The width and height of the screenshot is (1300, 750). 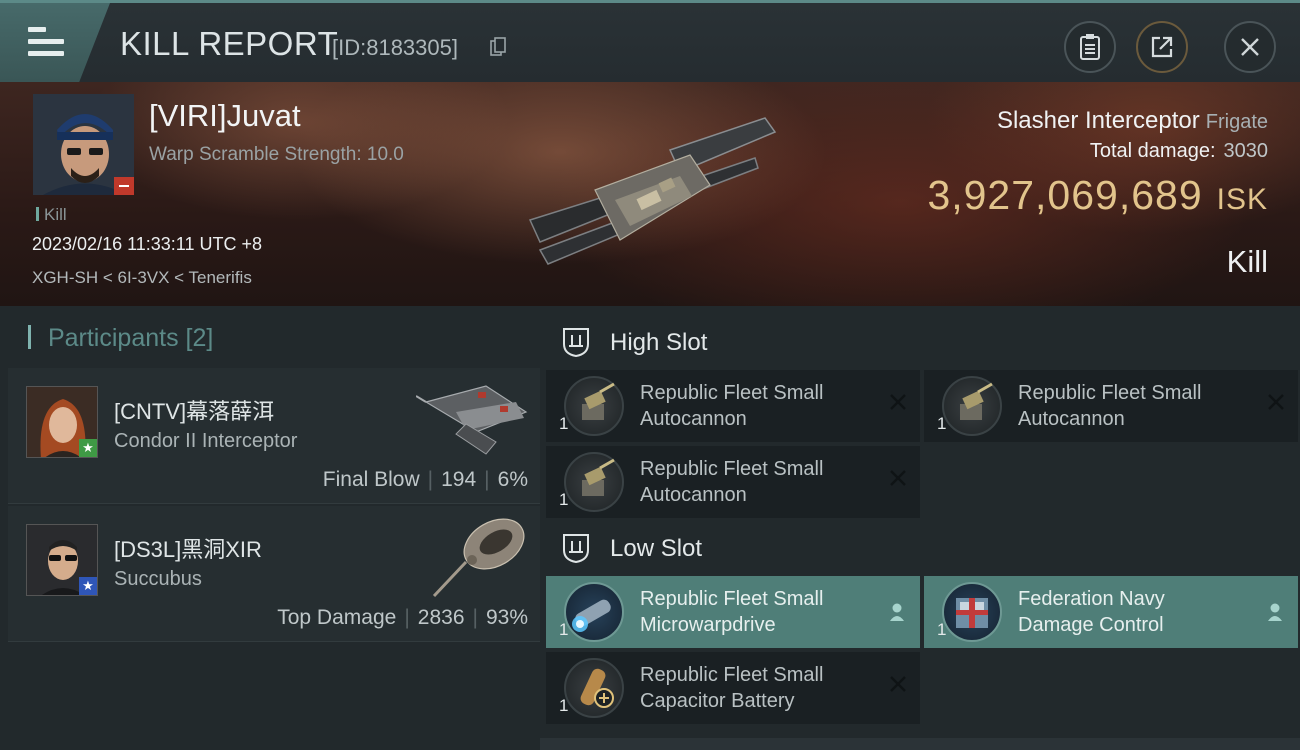 I want to click on ship-name-label: Slasher Interceptor, so click(x=1098, y=120).